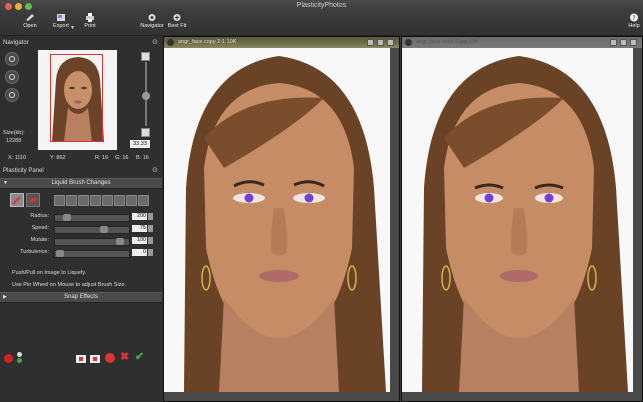 Image resolution: width=643 pixels, height=402 pixels. Describe the element at coordinates (110, 358) in the screenshot. I see `stop-icon` at that location.